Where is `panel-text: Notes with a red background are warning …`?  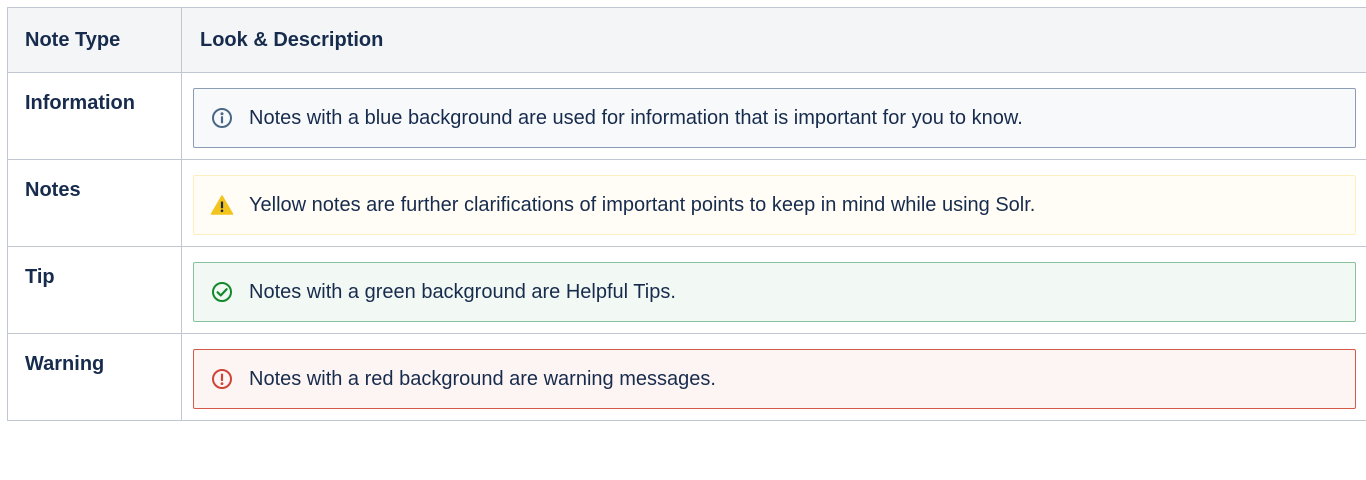 panel-text: Notes with a red background are warning … is located at coordinates (482, 378).